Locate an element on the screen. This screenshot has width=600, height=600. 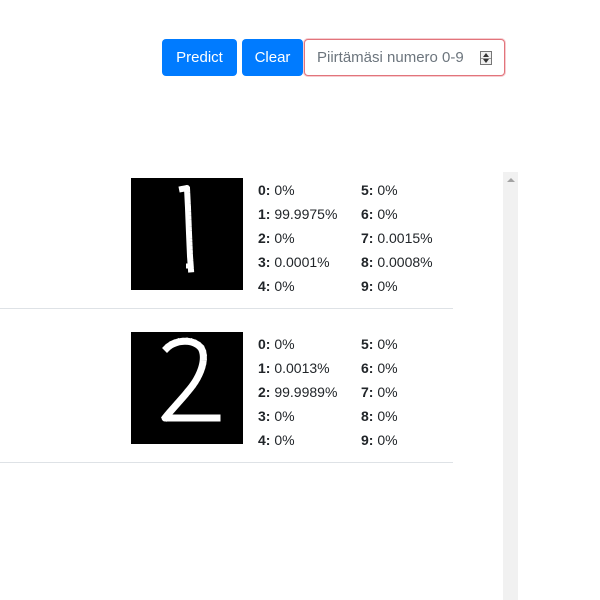
probability-item: 7: 0% is located at coordinates (379, 392).